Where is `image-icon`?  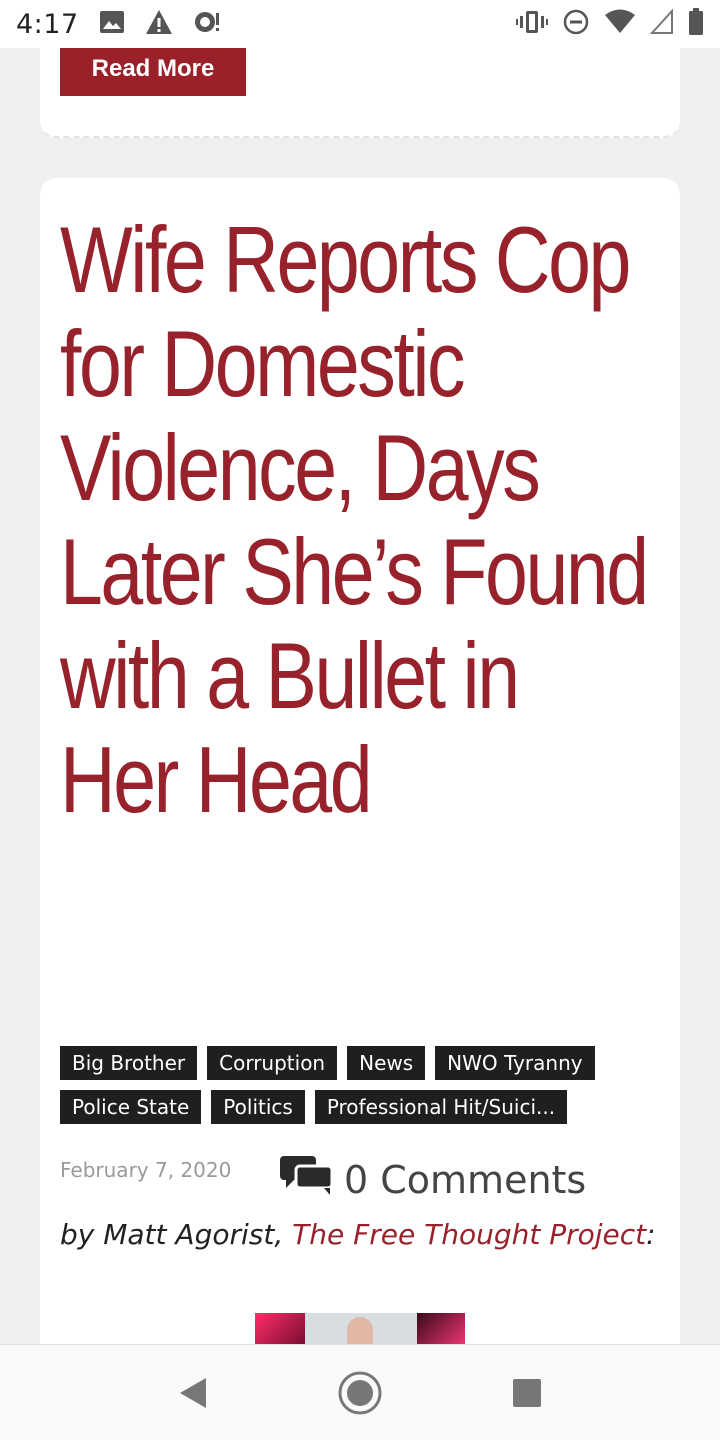
image-icon is located at coordinates (112, 24).